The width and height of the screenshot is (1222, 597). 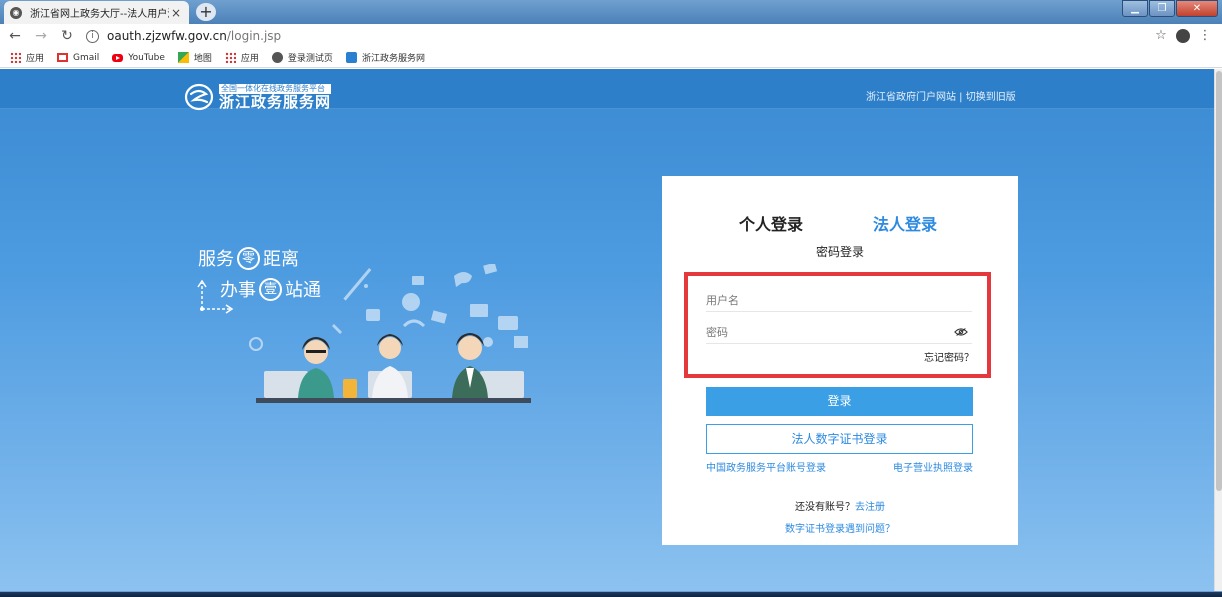 I want to click on national-platform-login-link: 中国政务服务平台账号登录, so click(x=766, y=466).